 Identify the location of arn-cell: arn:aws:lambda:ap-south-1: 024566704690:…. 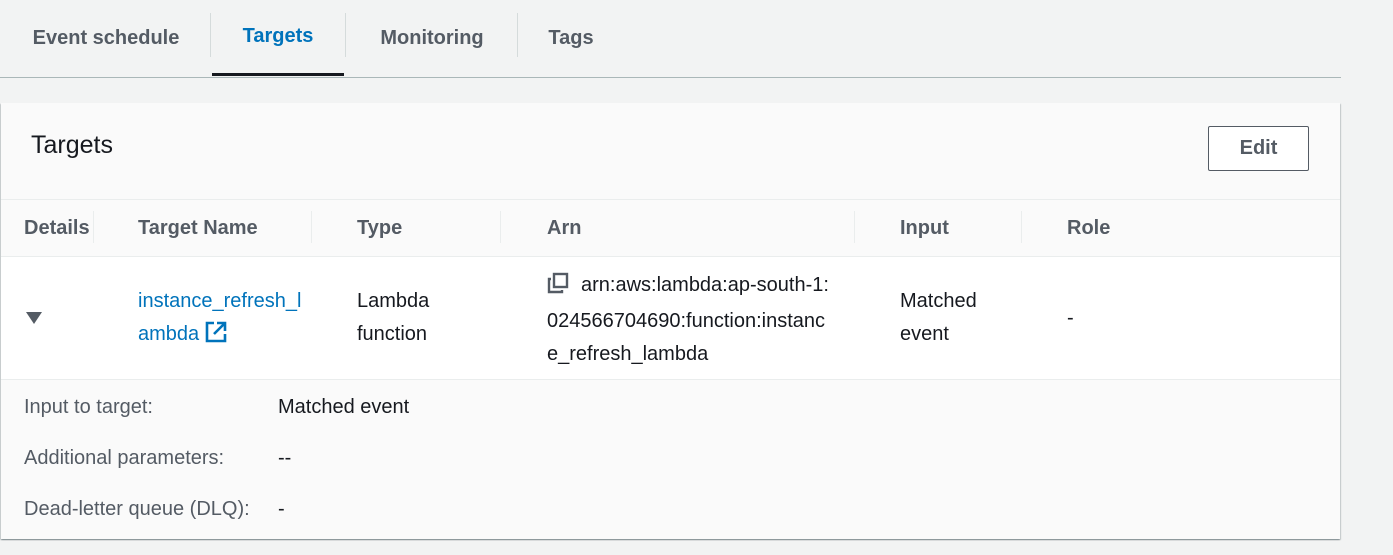
(688, 320).